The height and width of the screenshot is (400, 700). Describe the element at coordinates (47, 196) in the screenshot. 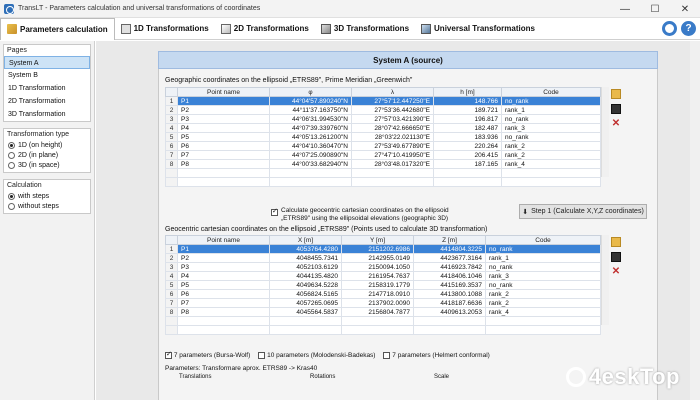

I see `radio-with-steps: with steps` at that location.